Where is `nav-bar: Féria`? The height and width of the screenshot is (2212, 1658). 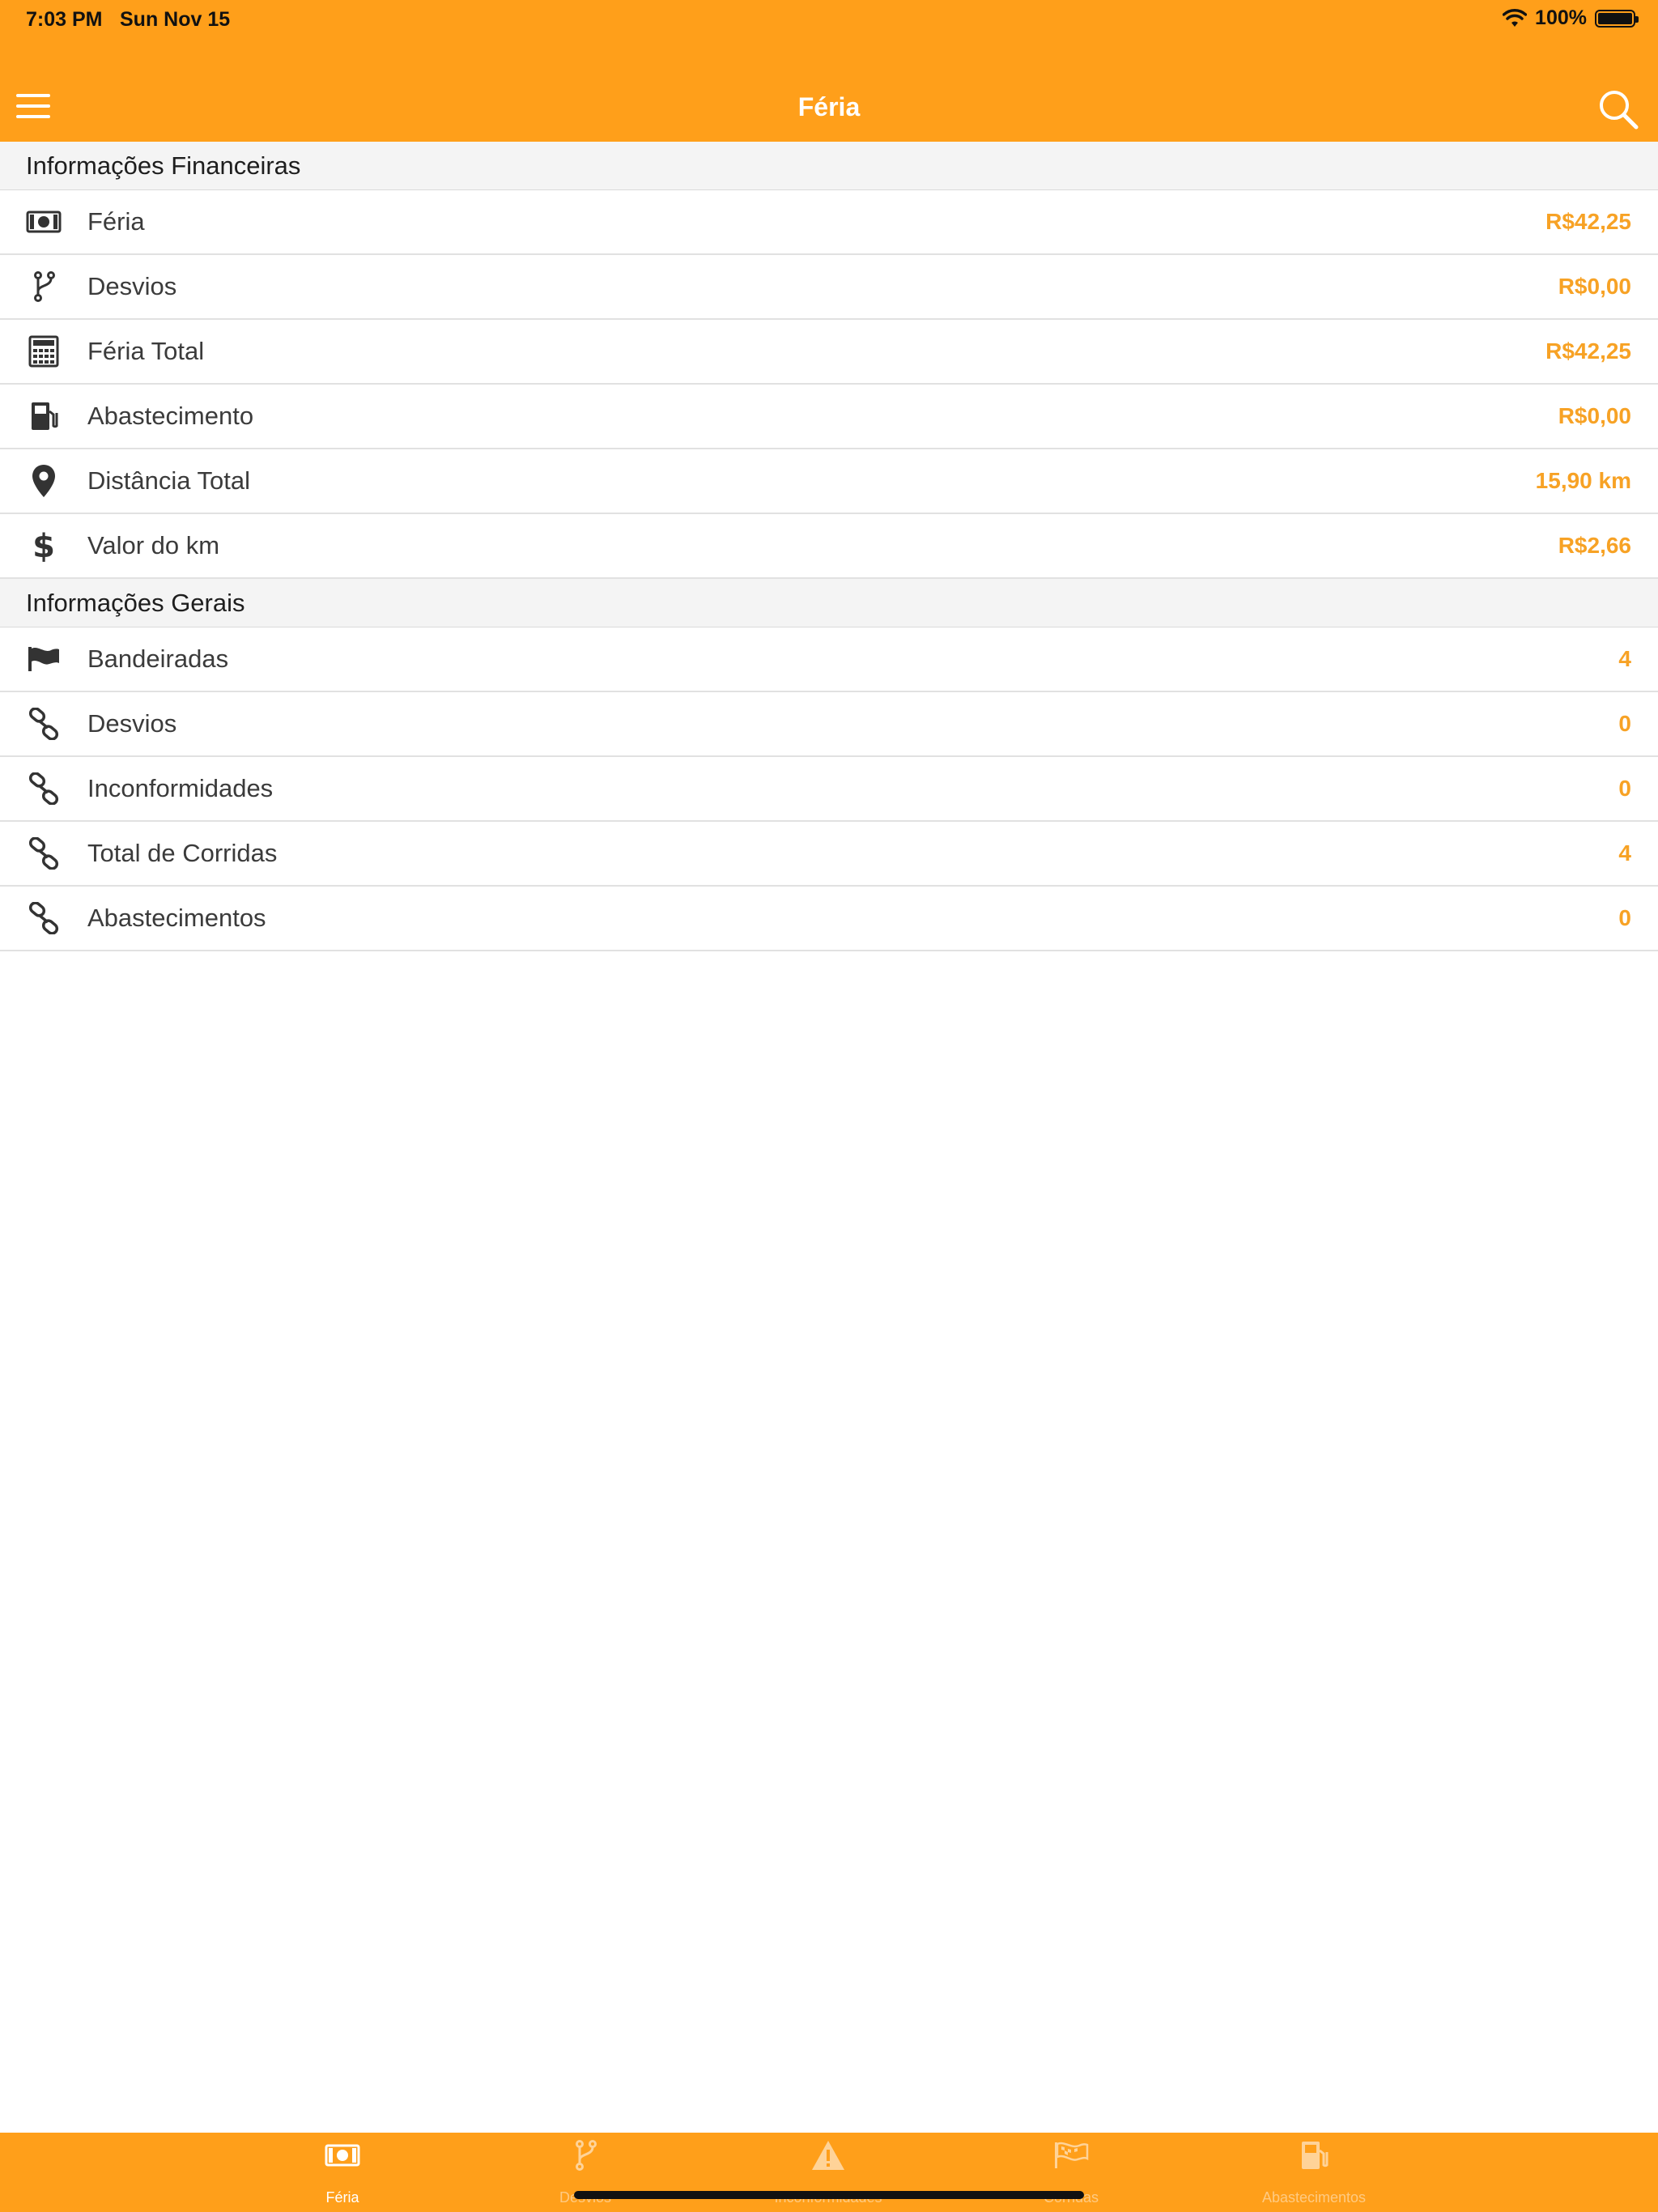
nav-bar: Féria is located at coordinates (829, 108).